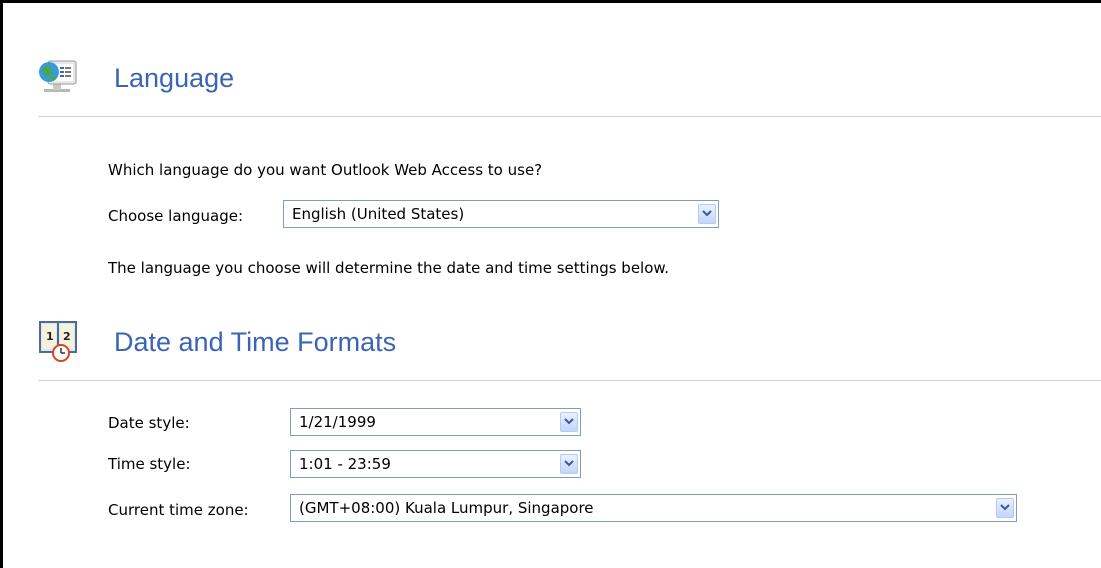 The width and height of the screenshot is (1101, 568). I want to click on svg-text: 2, so click(67, 336).